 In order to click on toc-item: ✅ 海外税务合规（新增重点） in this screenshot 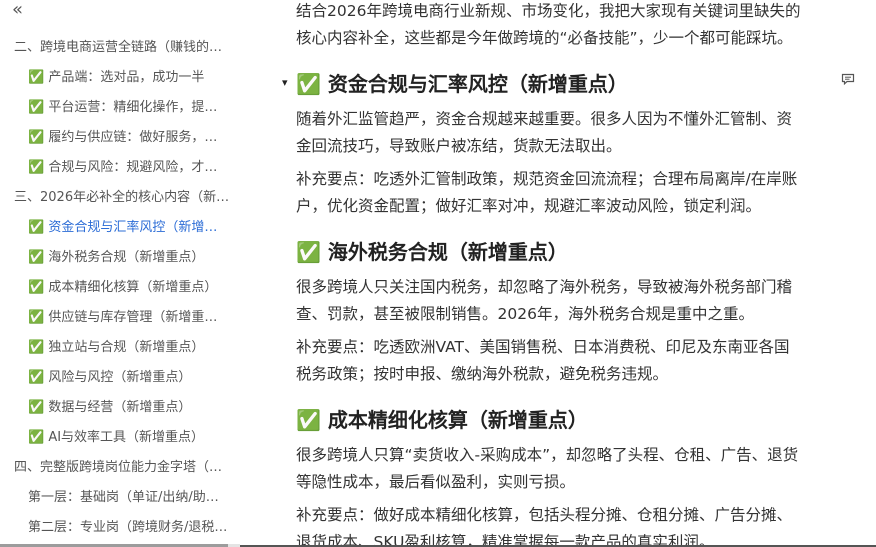, I will do `click(129, 258)`.